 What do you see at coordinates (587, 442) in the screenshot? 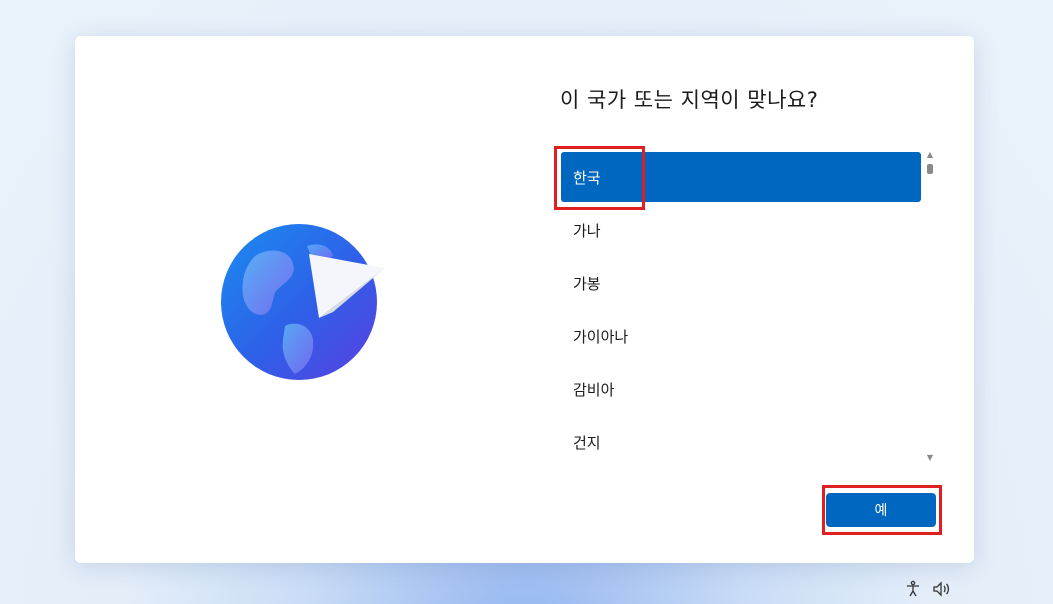
I see `list-item-label: 건지` at bounding box center [587, 442].